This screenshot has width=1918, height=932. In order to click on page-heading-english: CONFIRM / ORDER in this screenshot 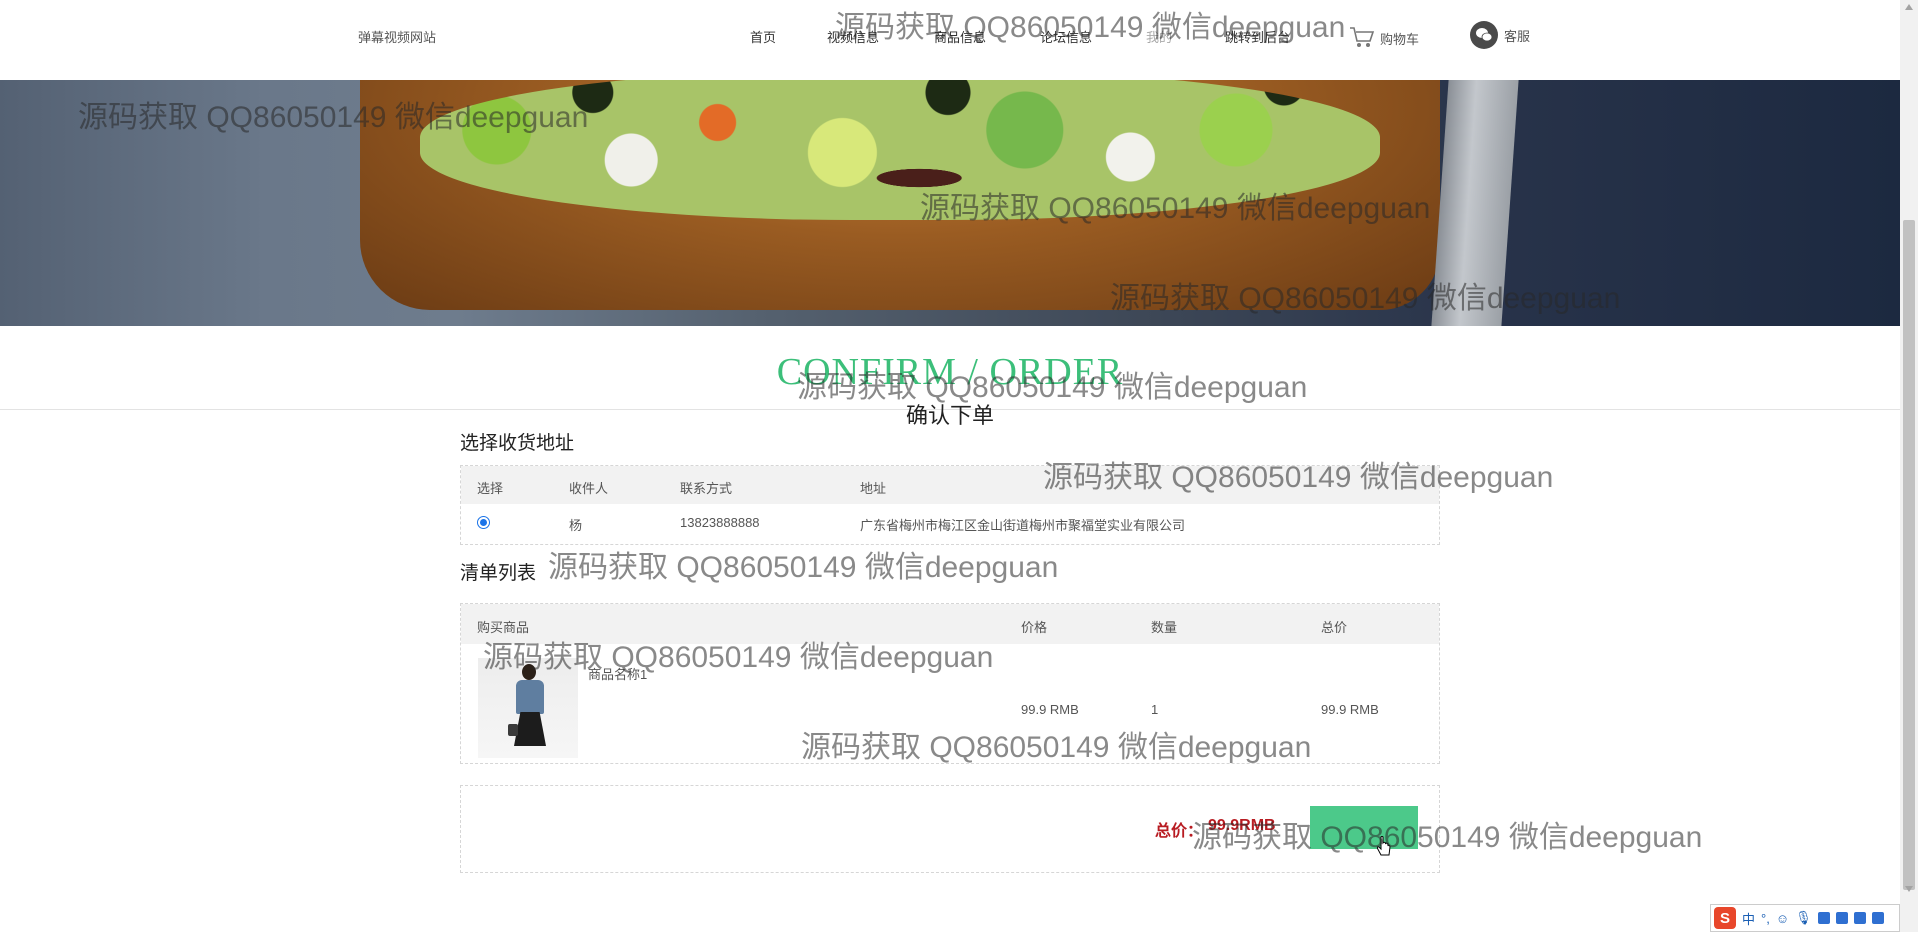, I will do `click(950, 372)`.